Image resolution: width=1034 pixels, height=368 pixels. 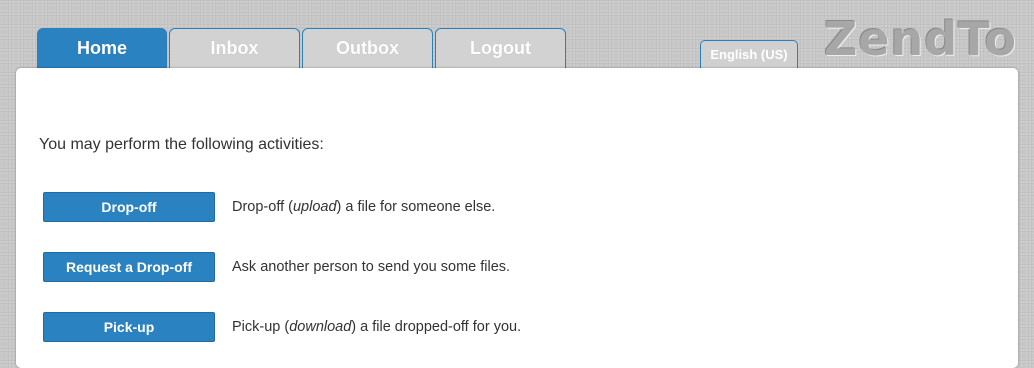 What do you see at coordinates (921, 39) in the screenshot?
I see `app-logo: ZendTo` at bounding box center [921, 39].